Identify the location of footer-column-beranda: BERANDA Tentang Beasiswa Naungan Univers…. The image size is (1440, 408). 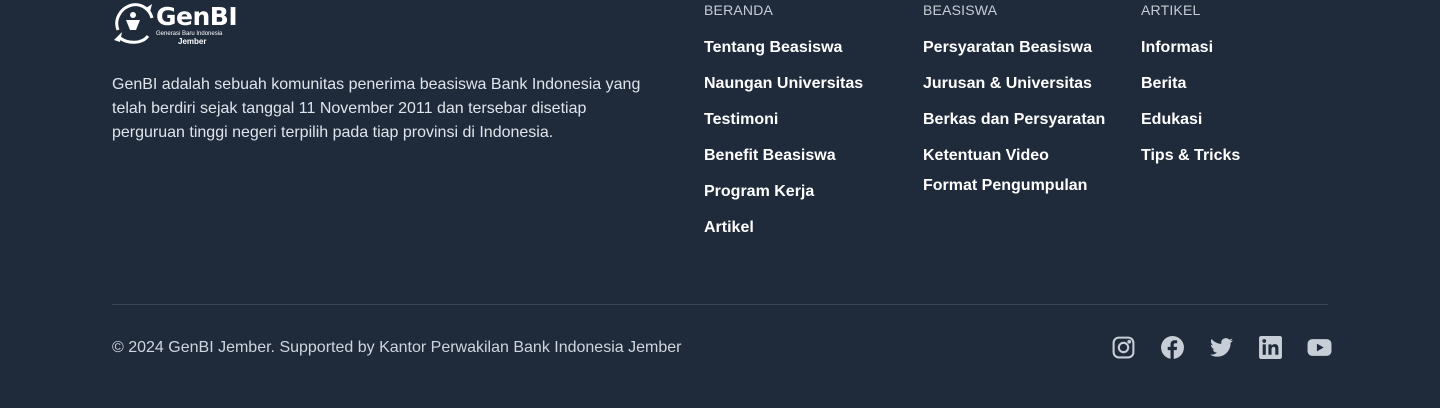
(783, 127).